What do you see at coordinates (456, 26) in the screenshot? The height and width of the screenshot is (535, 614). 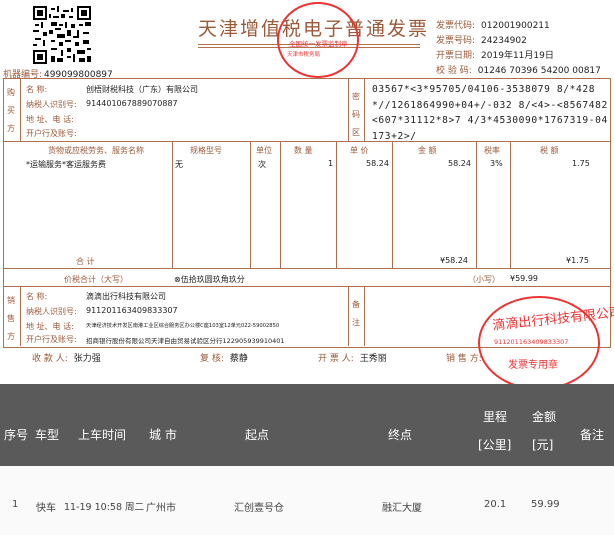 I see `invoice-code-label: 发票代码:` at bounding box center [456, 26].